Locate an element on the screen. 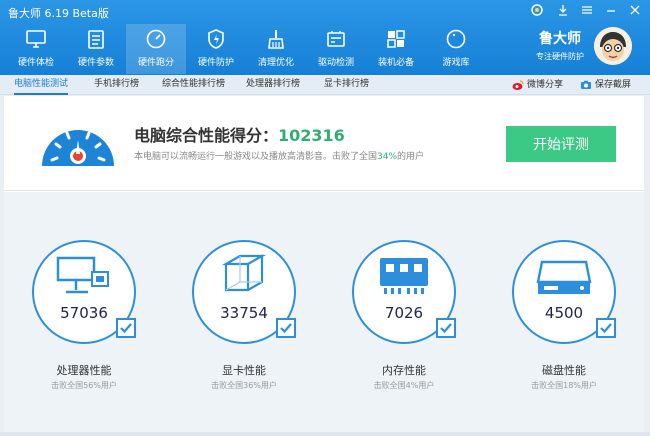 This screenshot has width=650, height=436. disk-card: 4500 磁盘性能 击败全国18%用户 is located at coordinates (564, 312).